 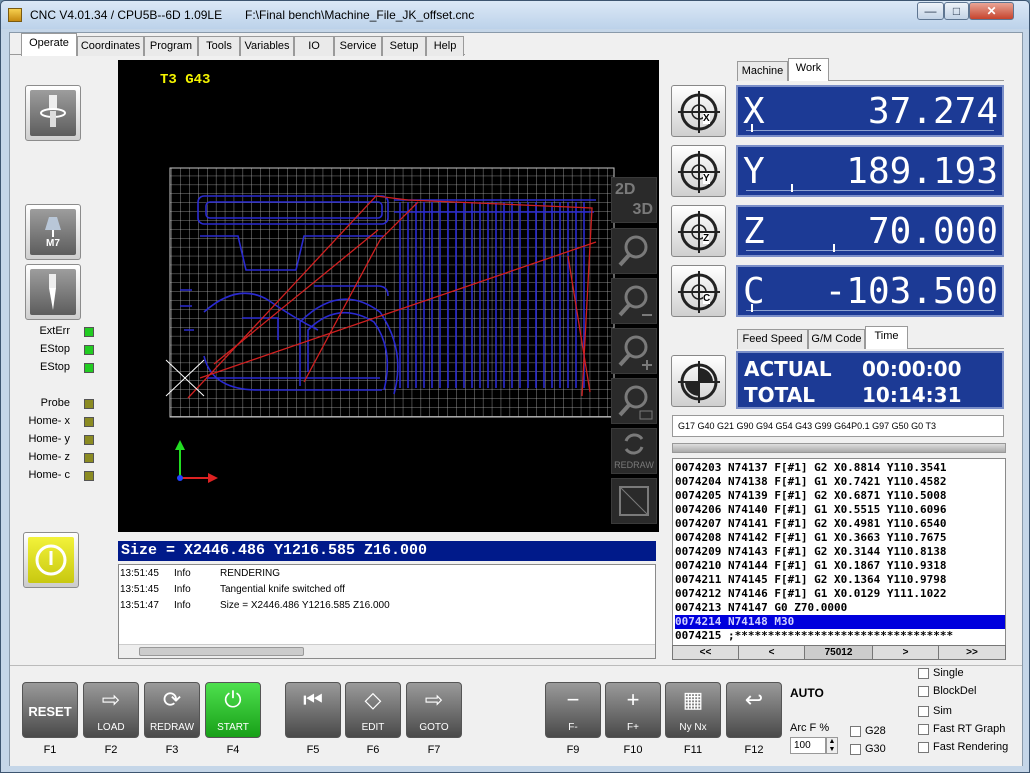 What do you see at coordinates (171, 46) in the screenshot?
I see `tab-program: Program` at bounding box center [171, 46].